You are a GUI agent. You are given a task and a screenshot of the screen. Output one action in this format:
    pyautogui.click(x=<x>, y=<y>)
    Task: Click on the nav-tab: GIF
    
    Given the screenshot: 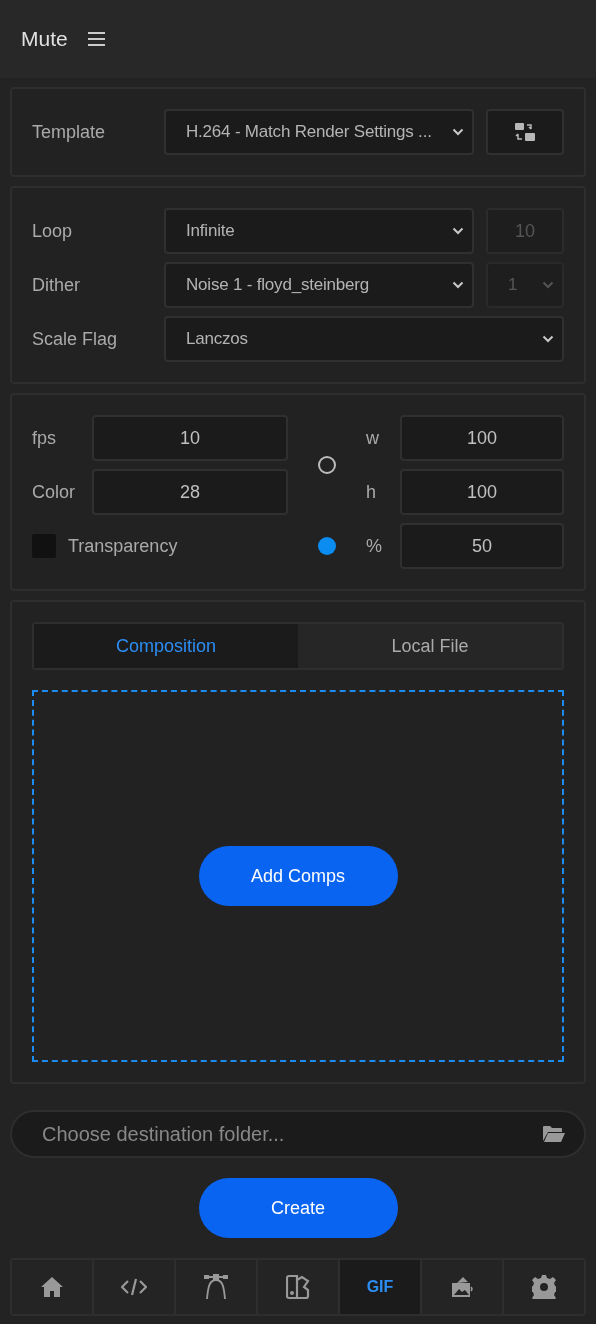 What is the action you would take?
    pyautogui.click(x=381, y=1287)
    